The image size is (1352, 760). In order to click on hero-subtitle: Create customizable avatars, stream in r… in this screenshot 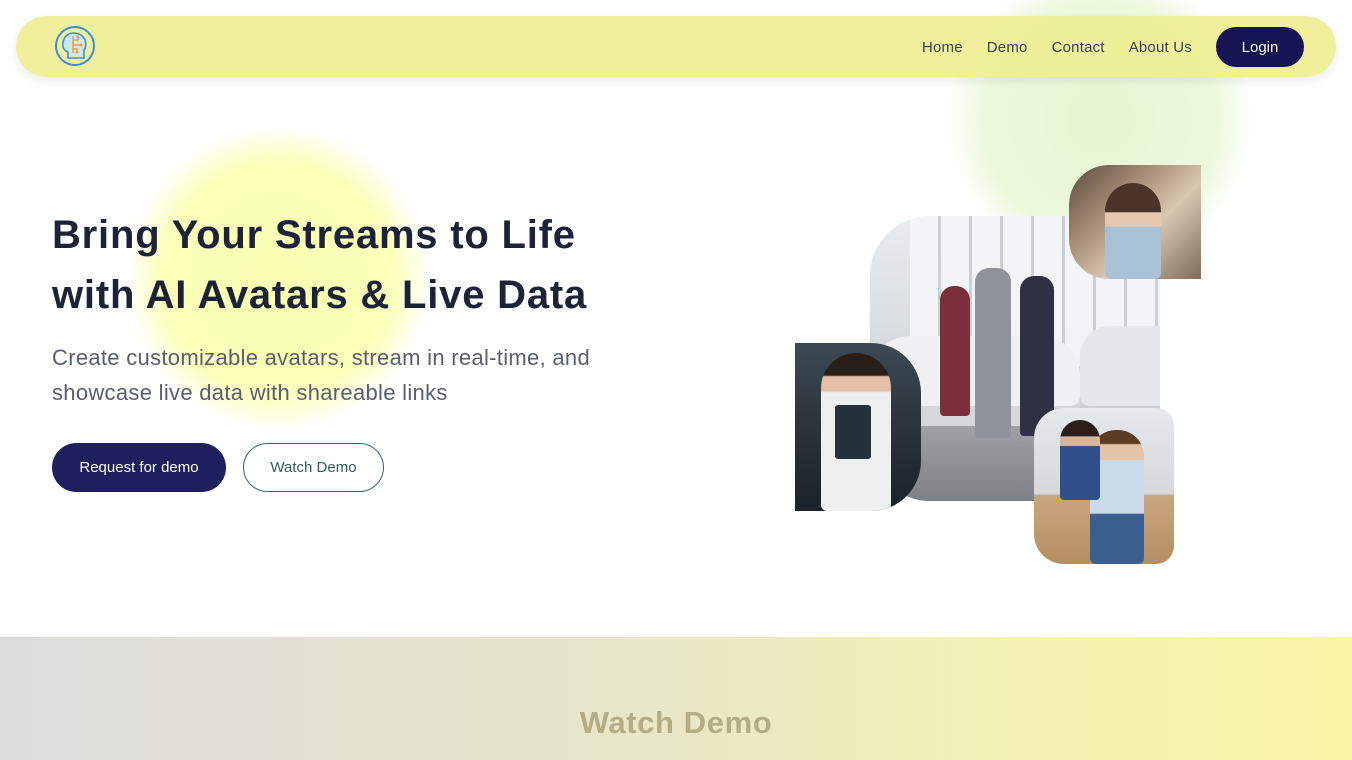, I will do `click(321, 375)`.